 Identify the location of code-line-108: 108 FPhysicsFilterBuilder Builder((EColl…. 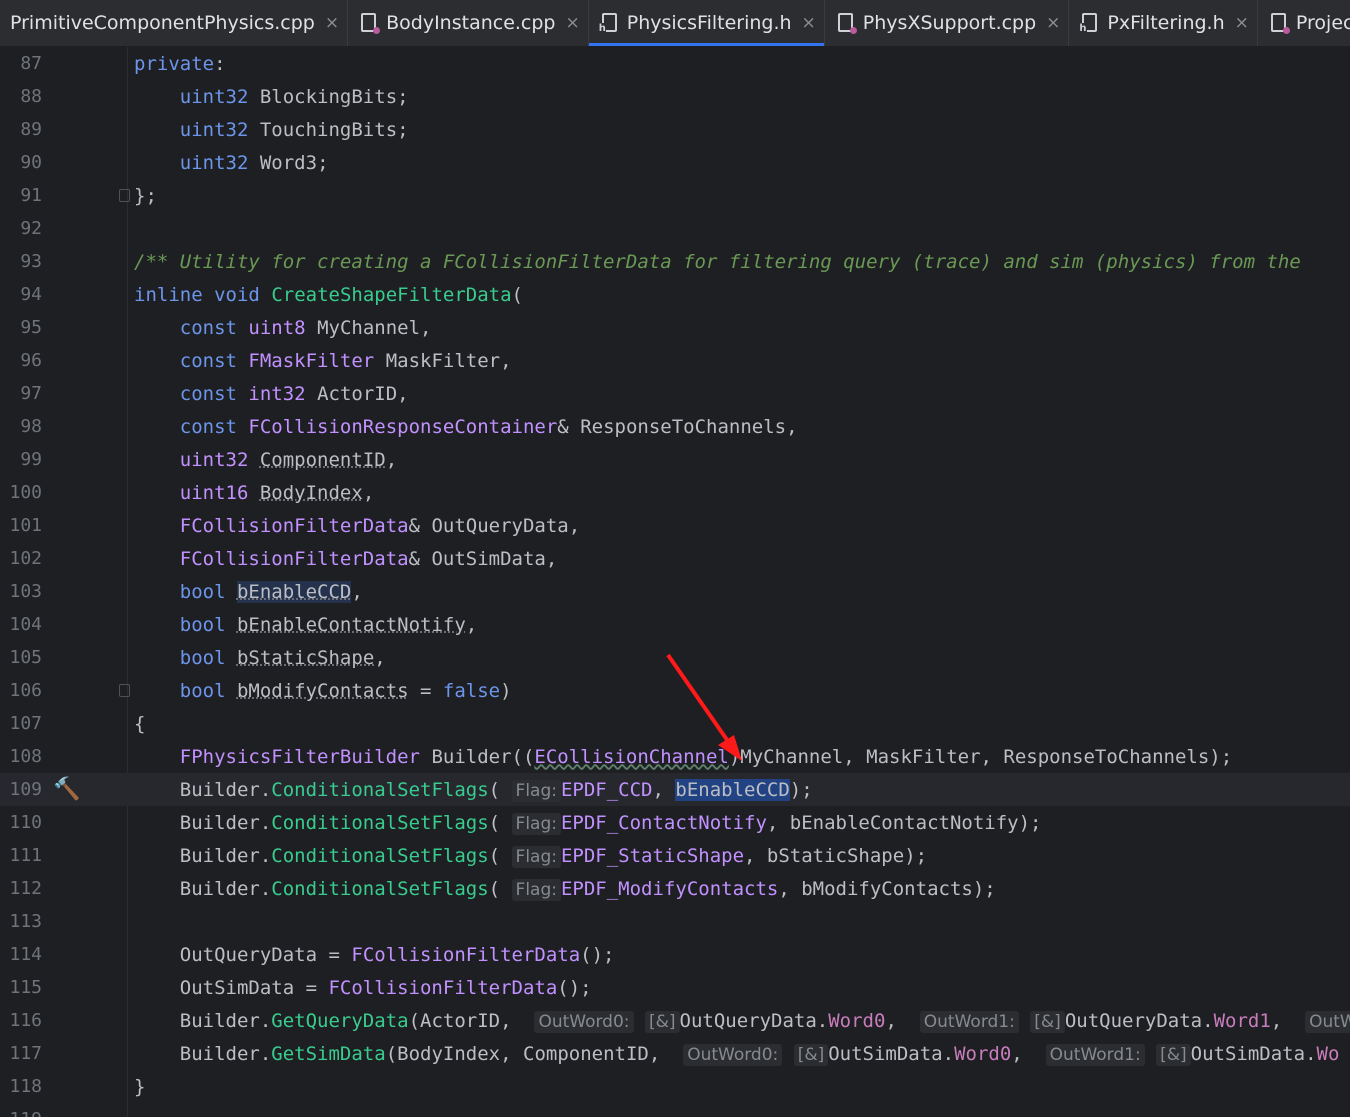
(675, 756).